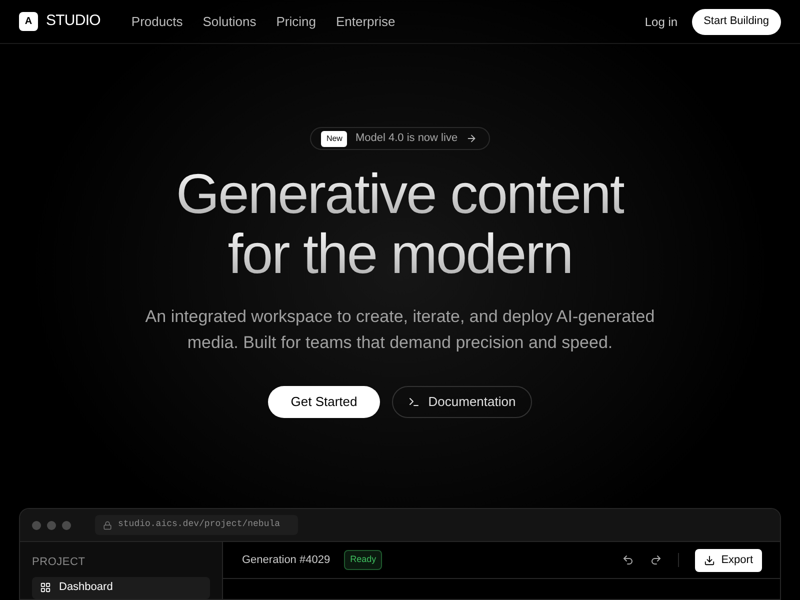 The width and height of the screenshot is (800, 600). What do you see at coordinates (656, 560) in the screenshot?
I see `redo-icon` at bounding box center [656, 560].